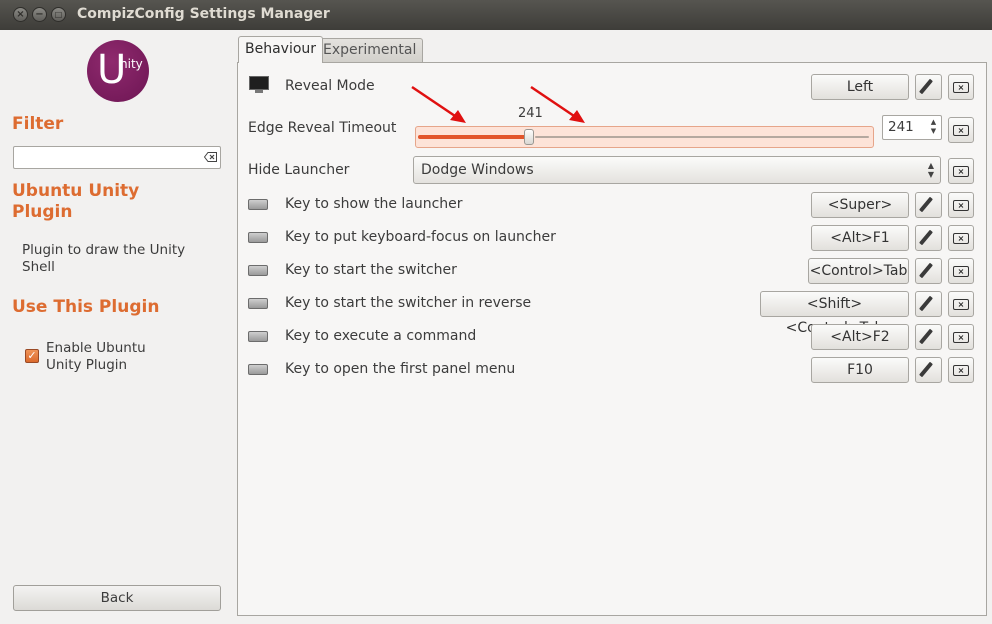  Describe the element at coordinates (529, 137) in the screenshot. I see `slider-handle` at that location.